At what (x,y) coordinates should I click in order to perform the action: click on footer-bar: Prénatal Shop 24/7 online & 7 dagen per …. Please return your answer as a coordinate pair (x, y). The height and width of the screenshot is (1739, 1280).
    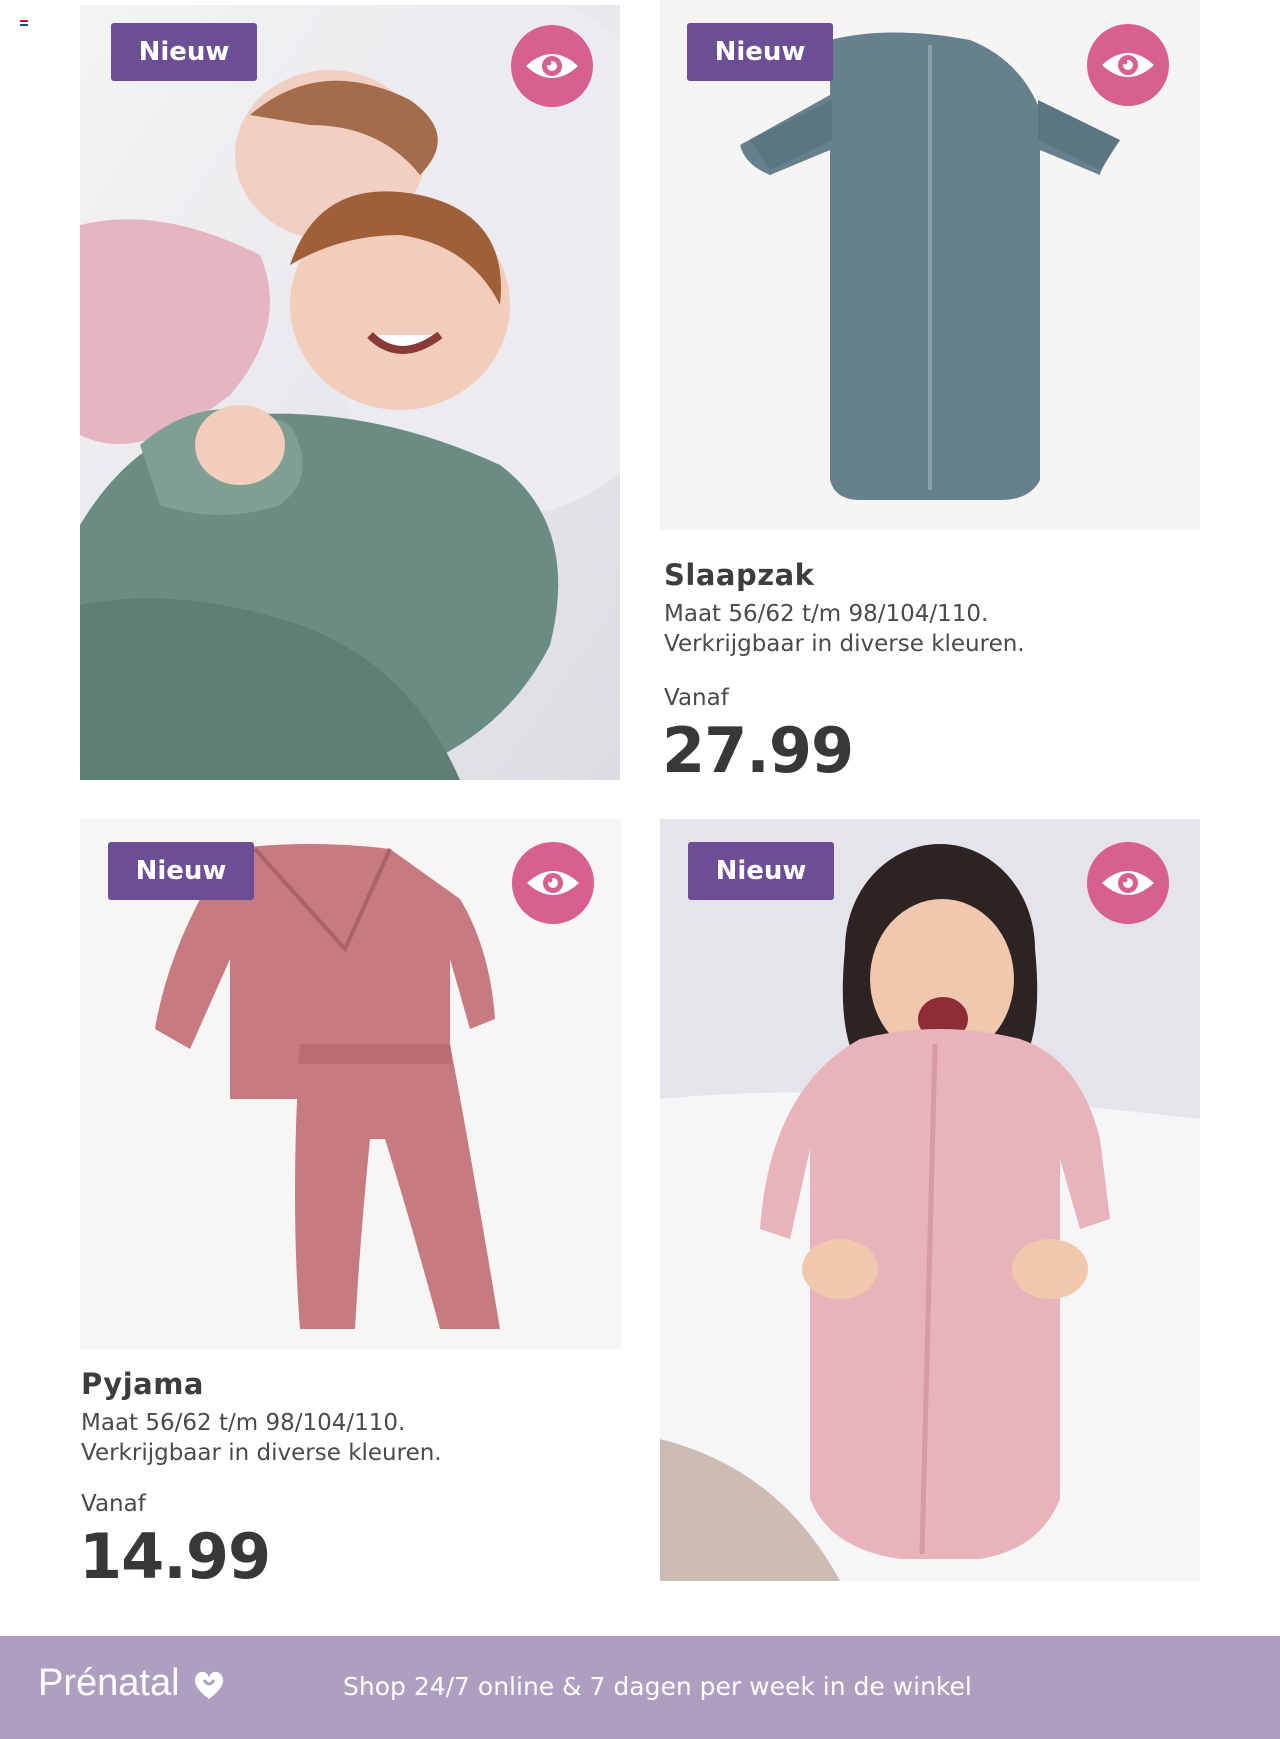
    Looking at the image, I should click on (640, 1687).